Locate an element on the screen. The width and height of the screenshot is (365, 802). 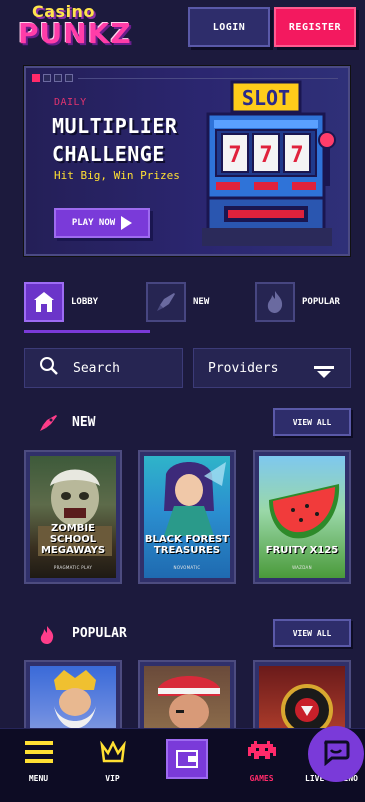
tab-popular-label: POPULAR is located at coordinates (321, 302).